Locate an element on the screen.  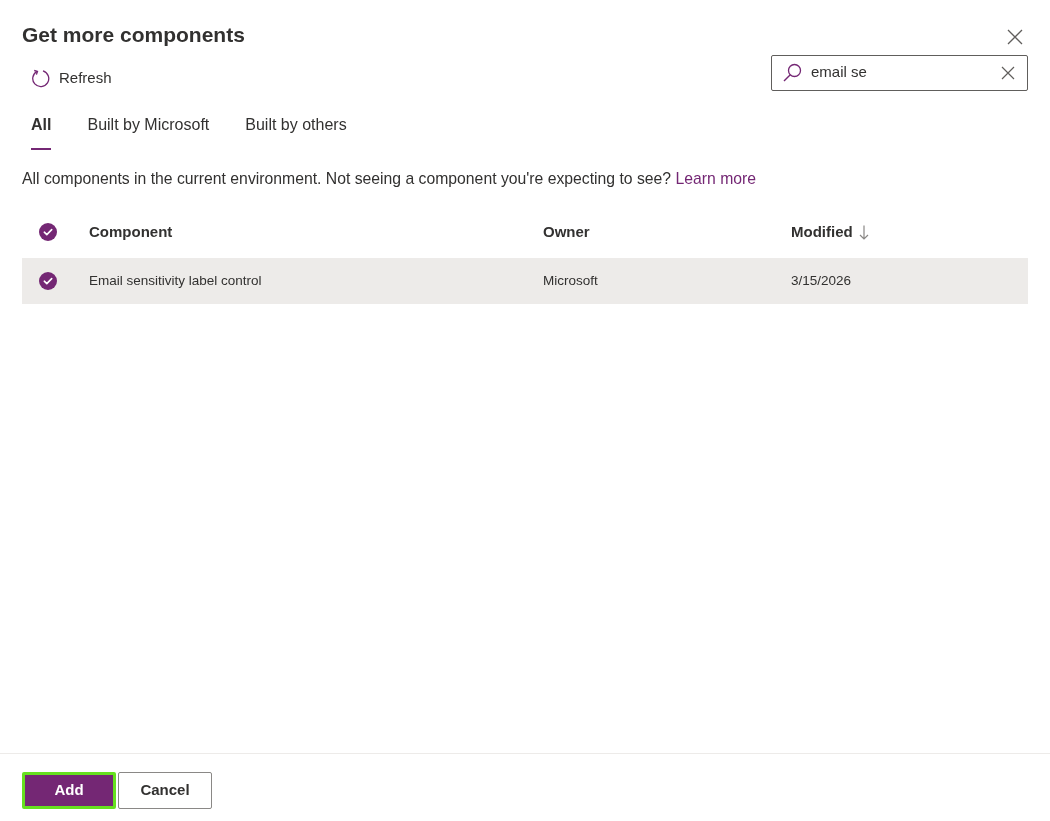
column-header: Component is located at coordinates (131, 232).